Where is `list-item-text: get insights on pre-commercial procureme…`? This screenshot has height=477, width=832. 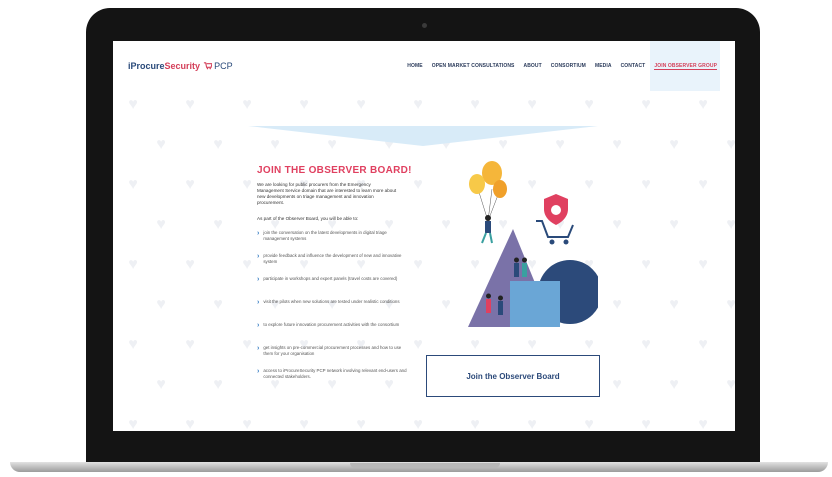 list-item-text: get insights on pre-commercial procureme… is located at coordinates (332, 350).